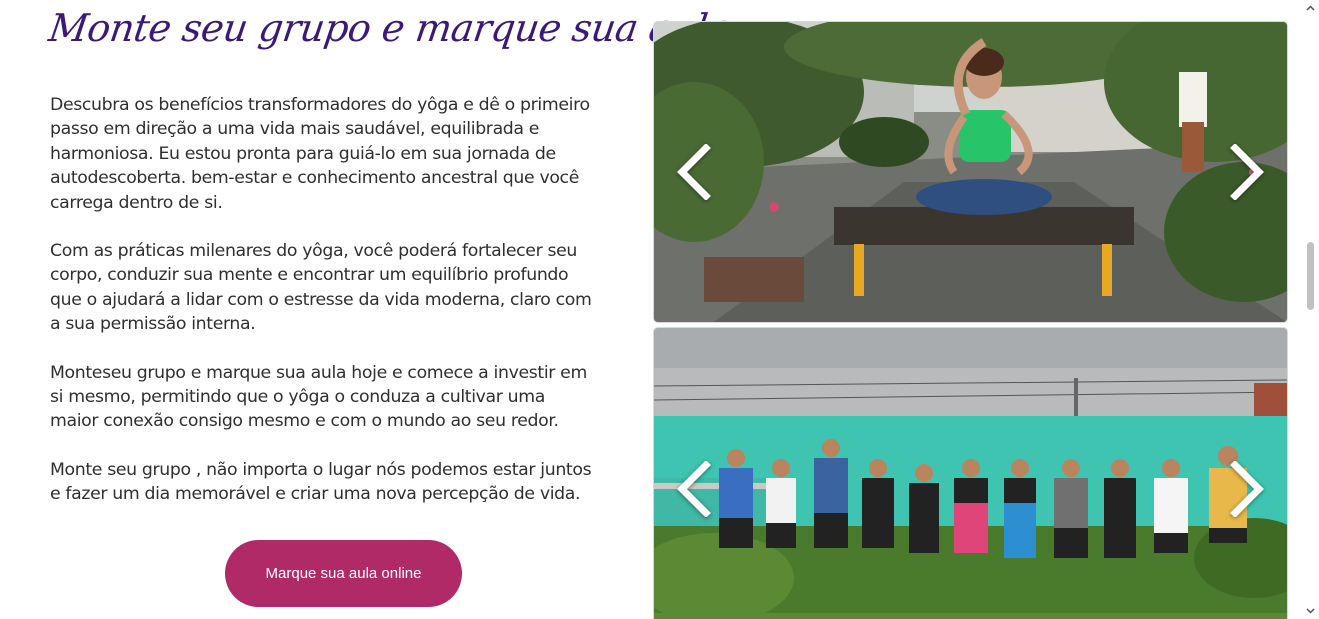  Describe the element at coordinates (343, 573) in the screenshot. I see `book-class-button: Marque sua aula online` at that location.